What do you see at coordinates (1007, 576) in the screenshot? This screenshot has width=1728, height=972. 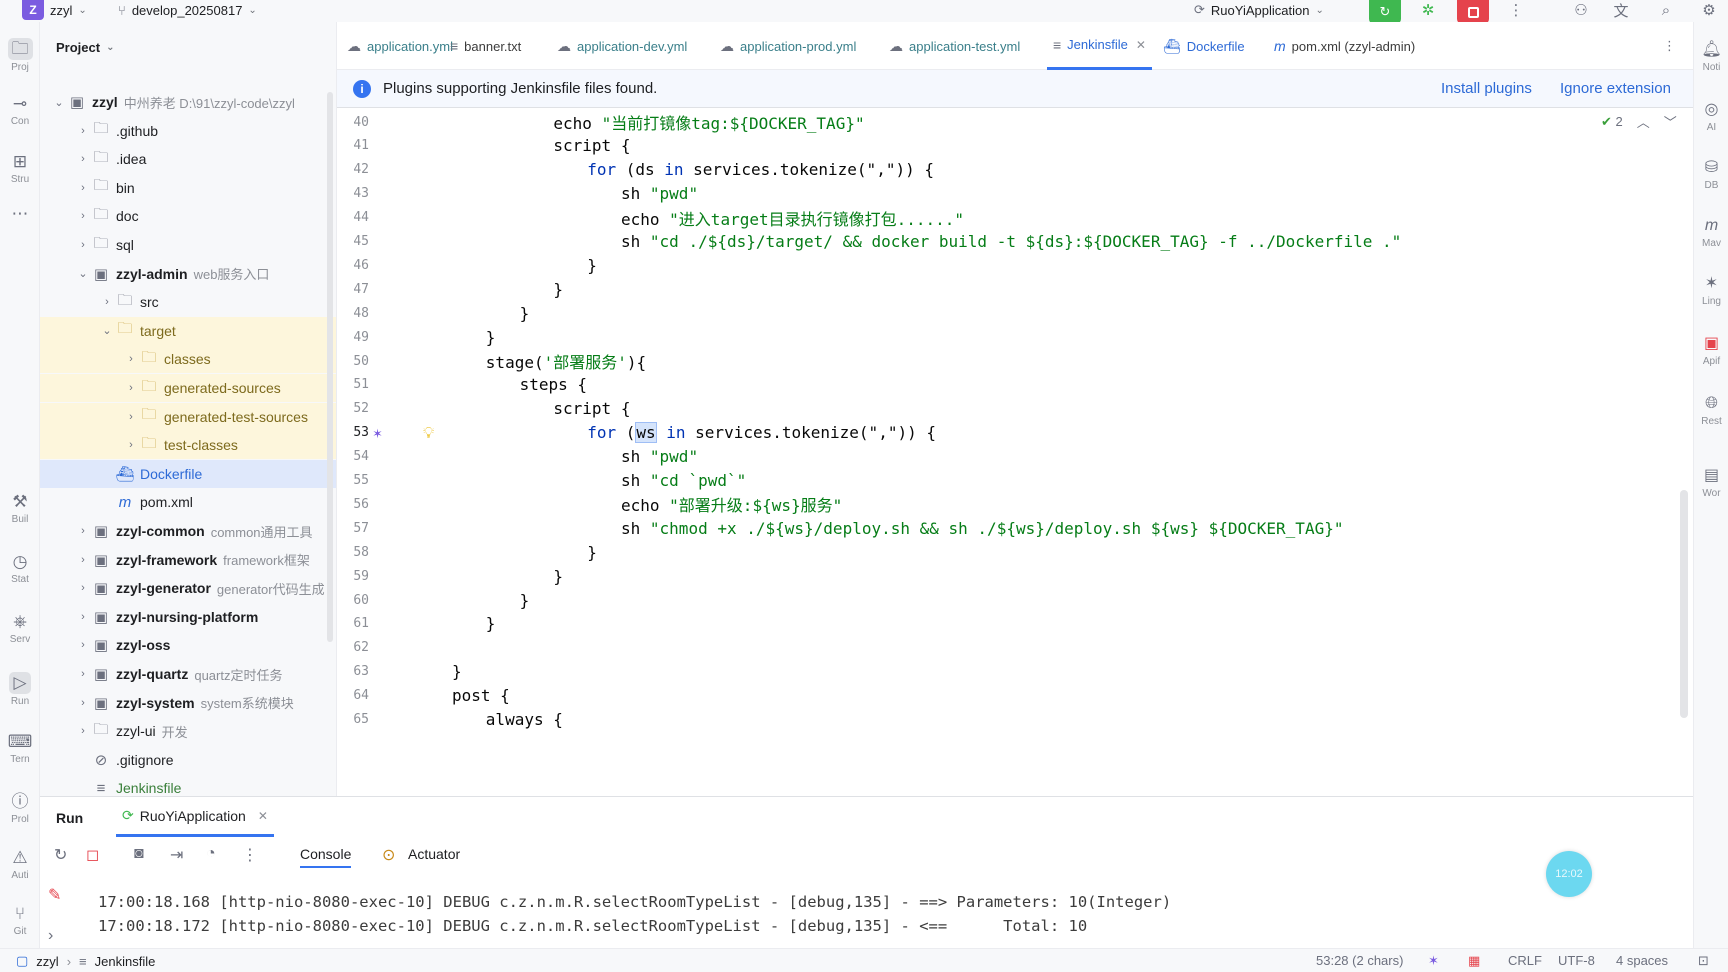 I see `code-line: 59}` at bounding box center [1007, 576].